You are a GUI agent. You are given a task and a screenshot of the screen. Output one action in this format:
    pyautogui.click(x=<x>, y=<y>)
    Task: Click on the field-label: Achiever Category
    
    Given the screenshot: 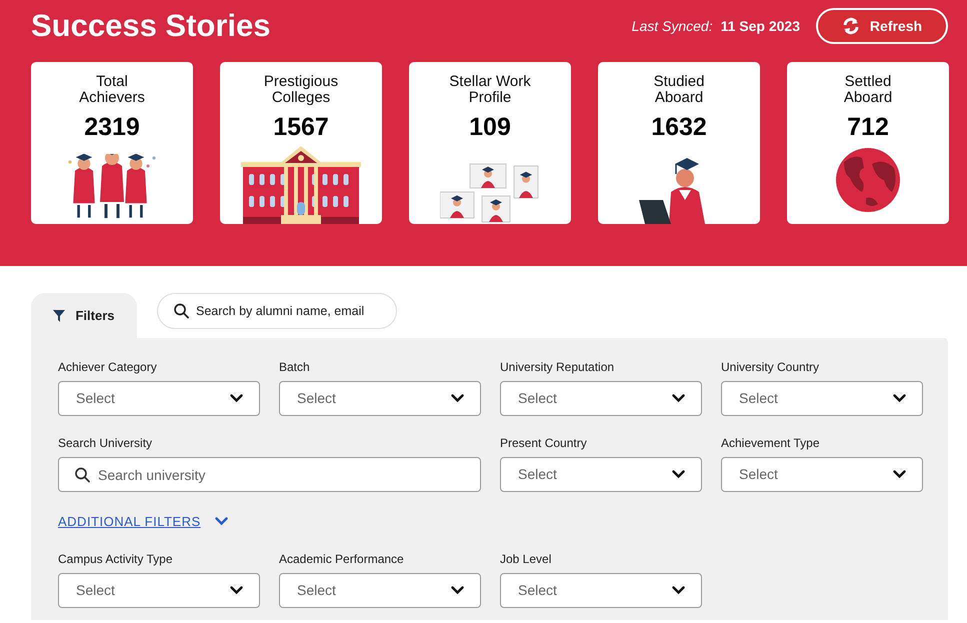 What is the action you would take?
    pyautogui.click(x=108, y=367)
    